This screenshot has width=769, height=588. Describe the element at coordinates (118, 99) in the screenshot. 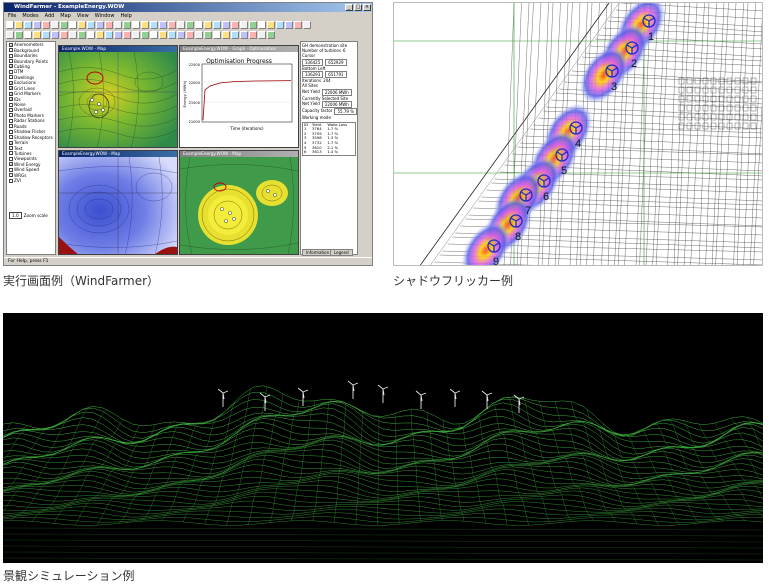

I see `energy-contour-map` at that location.